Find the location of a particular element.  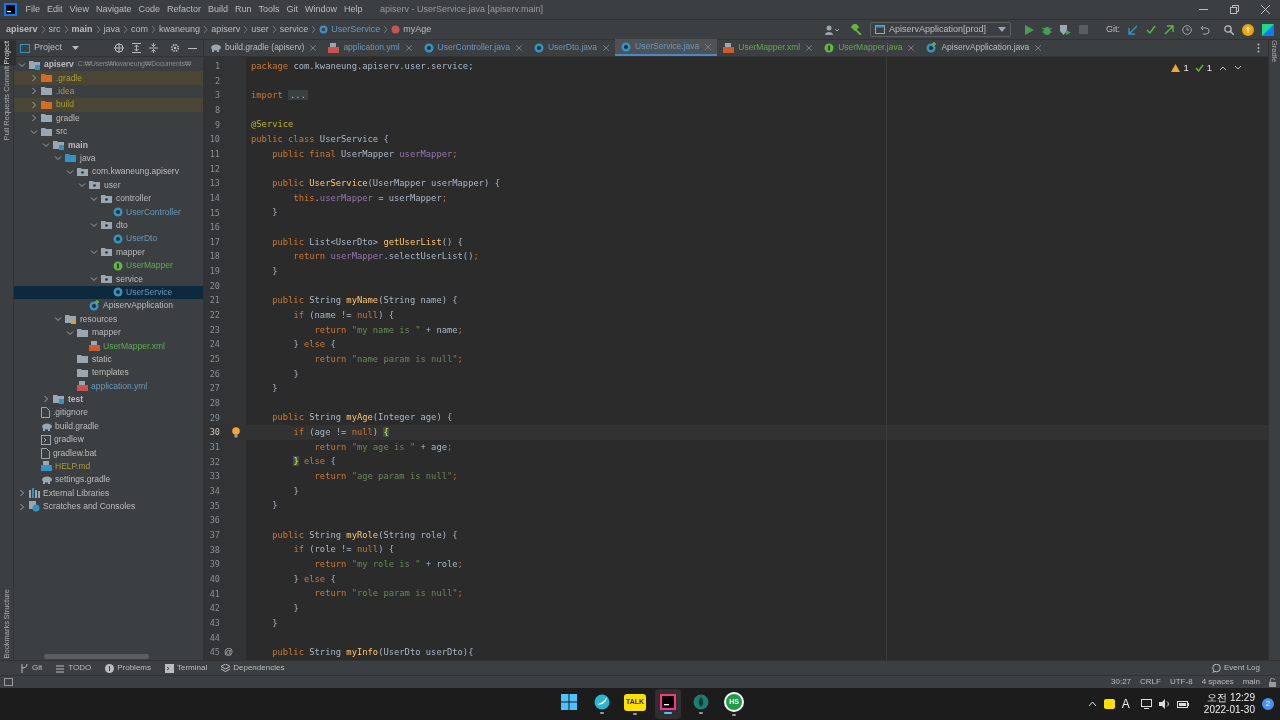

upload-badge-icon is located at coordinates (1248, 29).